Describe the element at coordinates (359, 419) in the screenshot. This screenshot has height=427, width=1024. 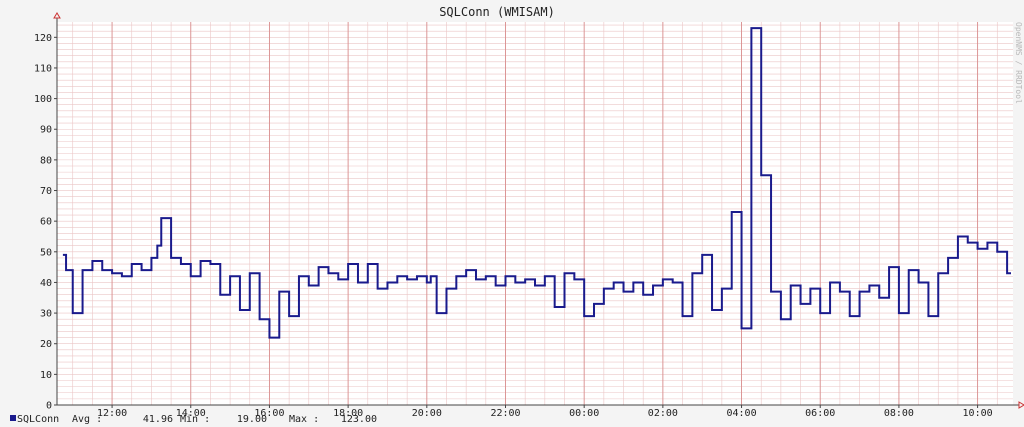
I see `legend-max-value: 123.00` at that location.